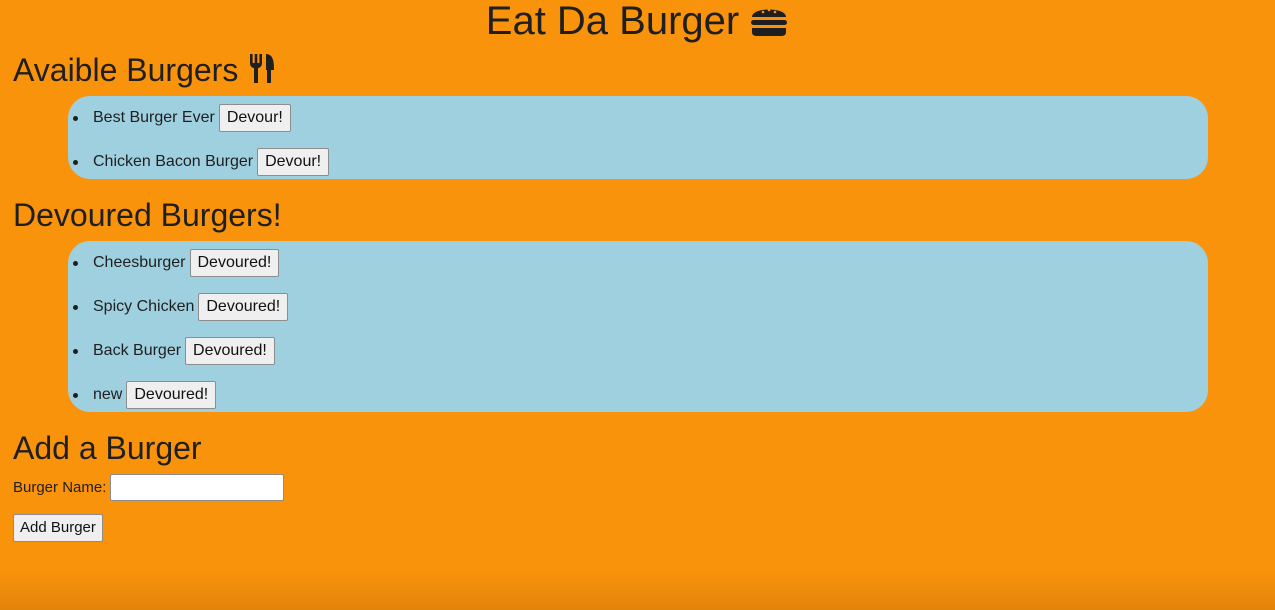 The image size is (1275, 610). Describe the element at coordinates (637, 590) in the screenshot. I see `bottom-shadow` at that location.